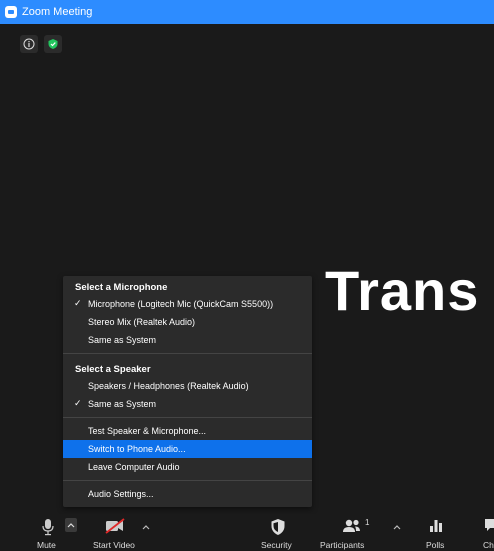  What do you see at coordinates (53, 44) in the screenshot?
I see `encryption-shield-icon` at bounding box center [53, 44].